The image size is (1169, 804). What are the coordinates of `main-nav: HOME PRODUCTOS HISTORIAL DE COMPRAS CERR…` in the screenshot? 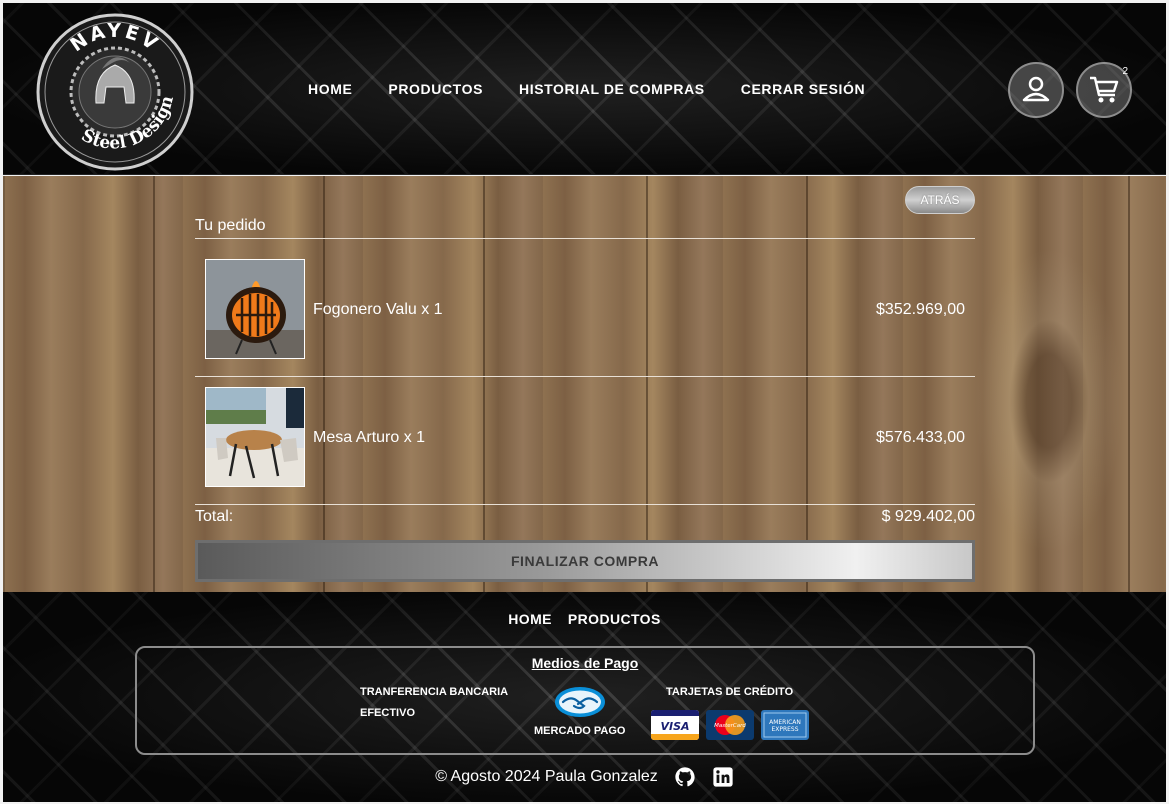 It's located at (586, 89).